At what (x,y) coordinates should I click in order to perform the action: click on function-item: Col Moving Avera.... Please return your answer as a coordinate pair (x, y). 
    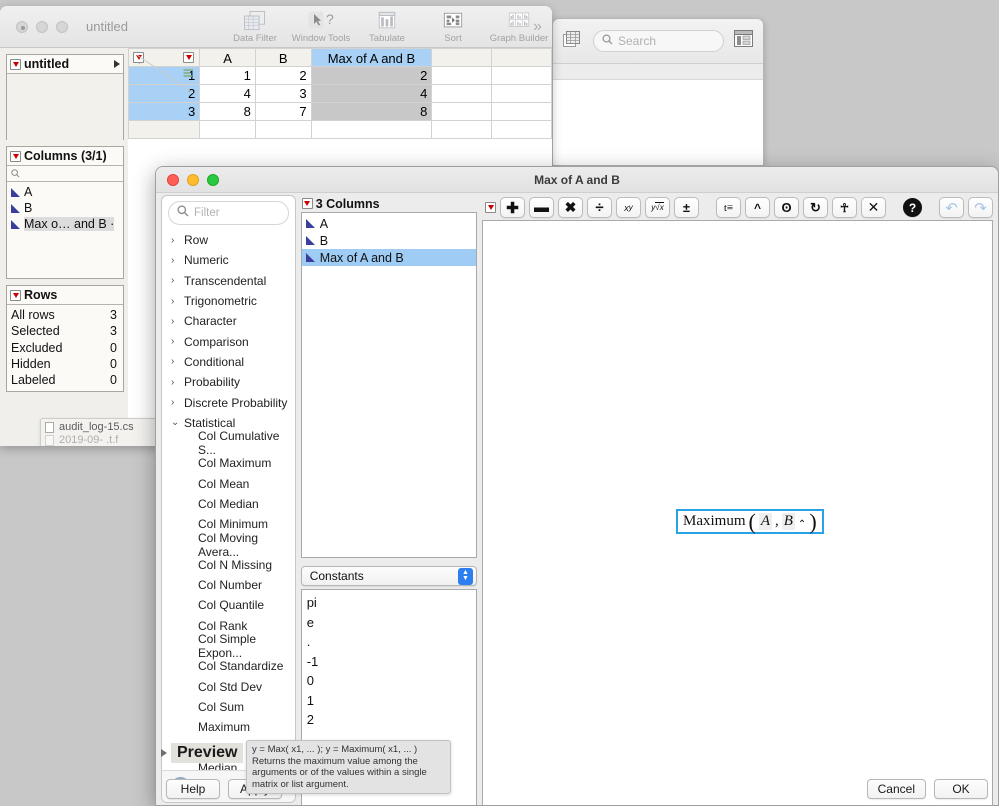
    Looking at the image, I should click on (228, 545).